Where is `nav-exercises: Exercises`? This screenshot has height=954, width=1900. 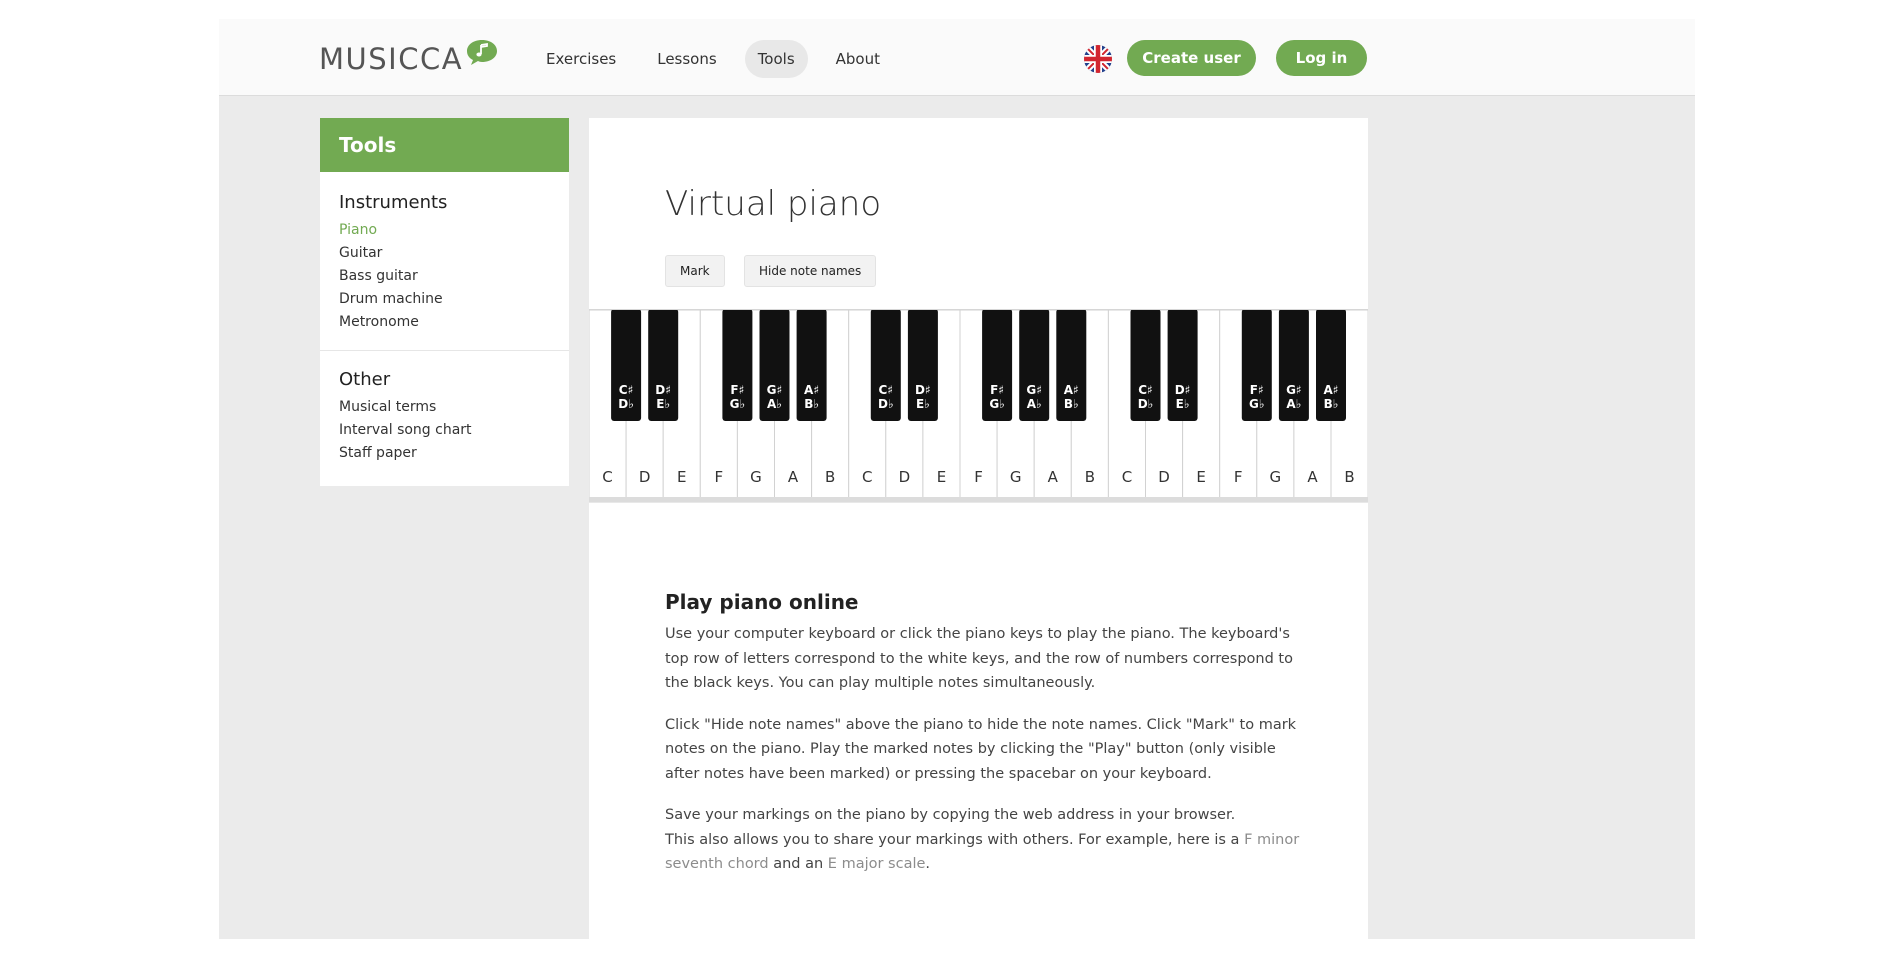 nav-exercises: Exercises is located at coordinates (581, 59).